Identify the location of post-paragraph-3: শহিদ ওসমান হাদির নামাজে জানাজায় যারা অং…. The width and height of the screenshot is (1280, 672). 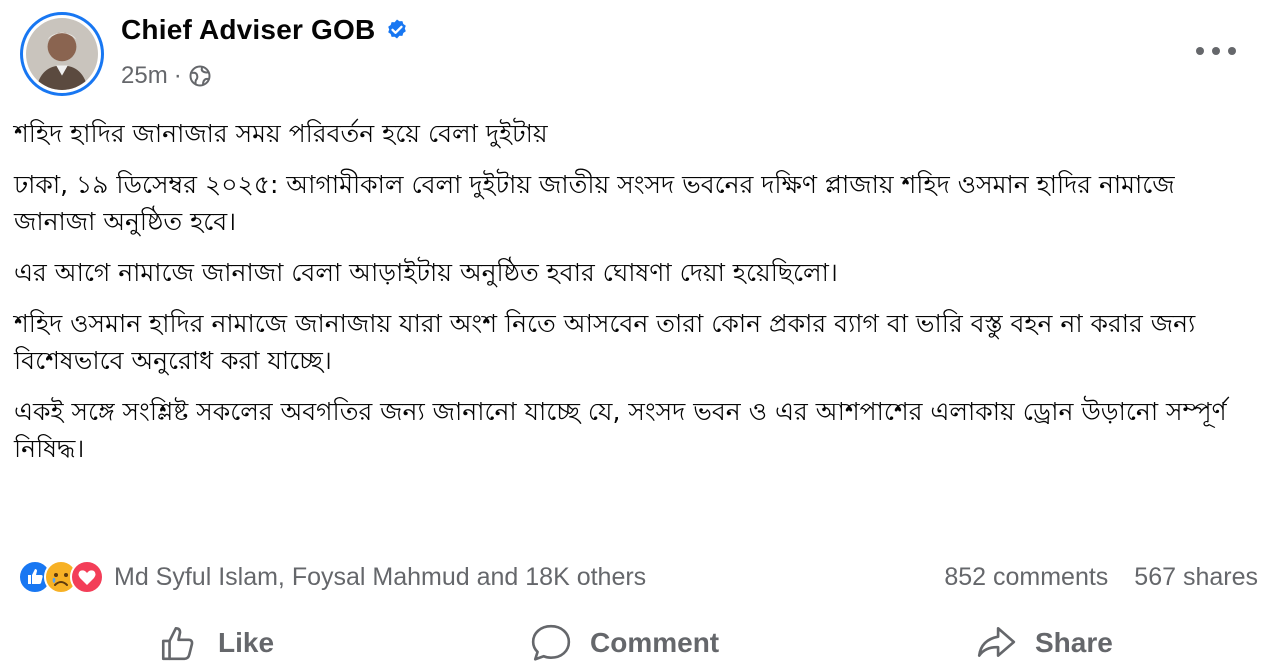
(605, 342).